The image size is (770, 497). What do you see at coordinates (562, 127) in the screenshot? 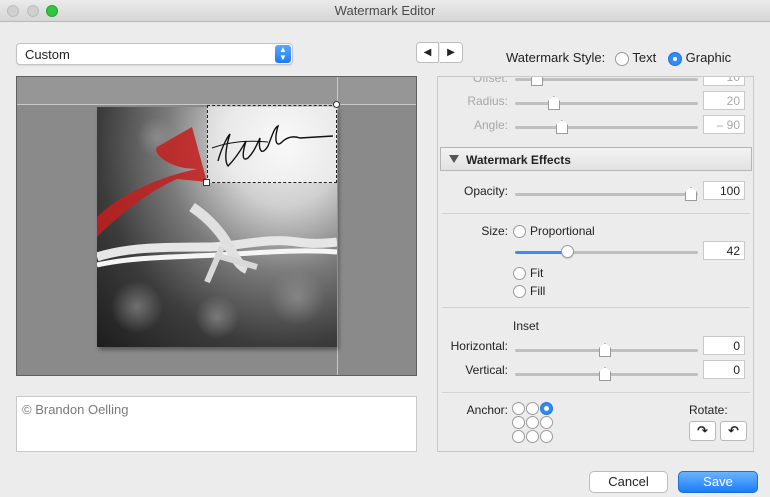
I see `angle-slider-thumb` at bounding box center [562, 127].